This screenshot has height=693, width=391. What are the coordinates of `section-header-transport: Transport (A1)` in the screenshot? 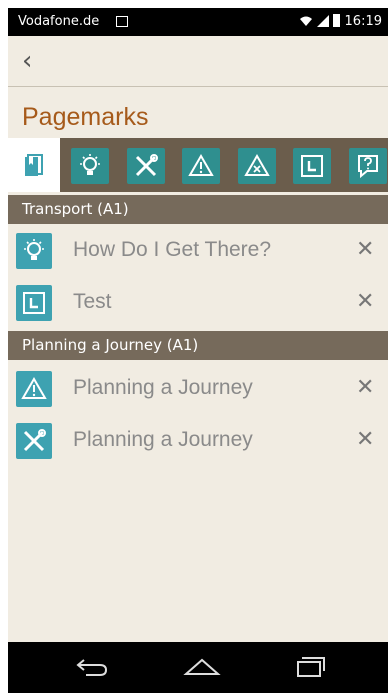 It's located at (198, 209).